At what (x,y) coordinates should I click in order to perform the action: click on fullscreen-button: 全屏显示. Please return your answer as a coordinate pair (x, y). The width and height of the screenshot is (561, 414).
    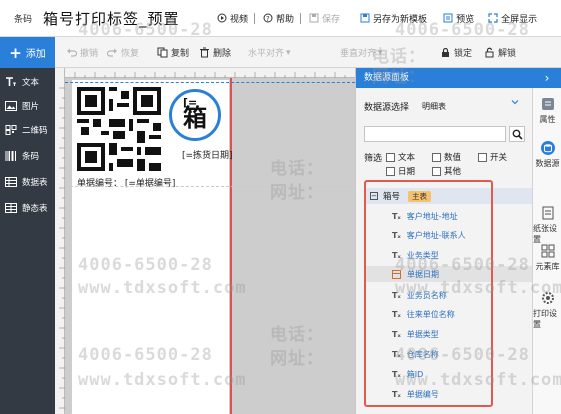
    Looking at the image, I should click on (512, 18).